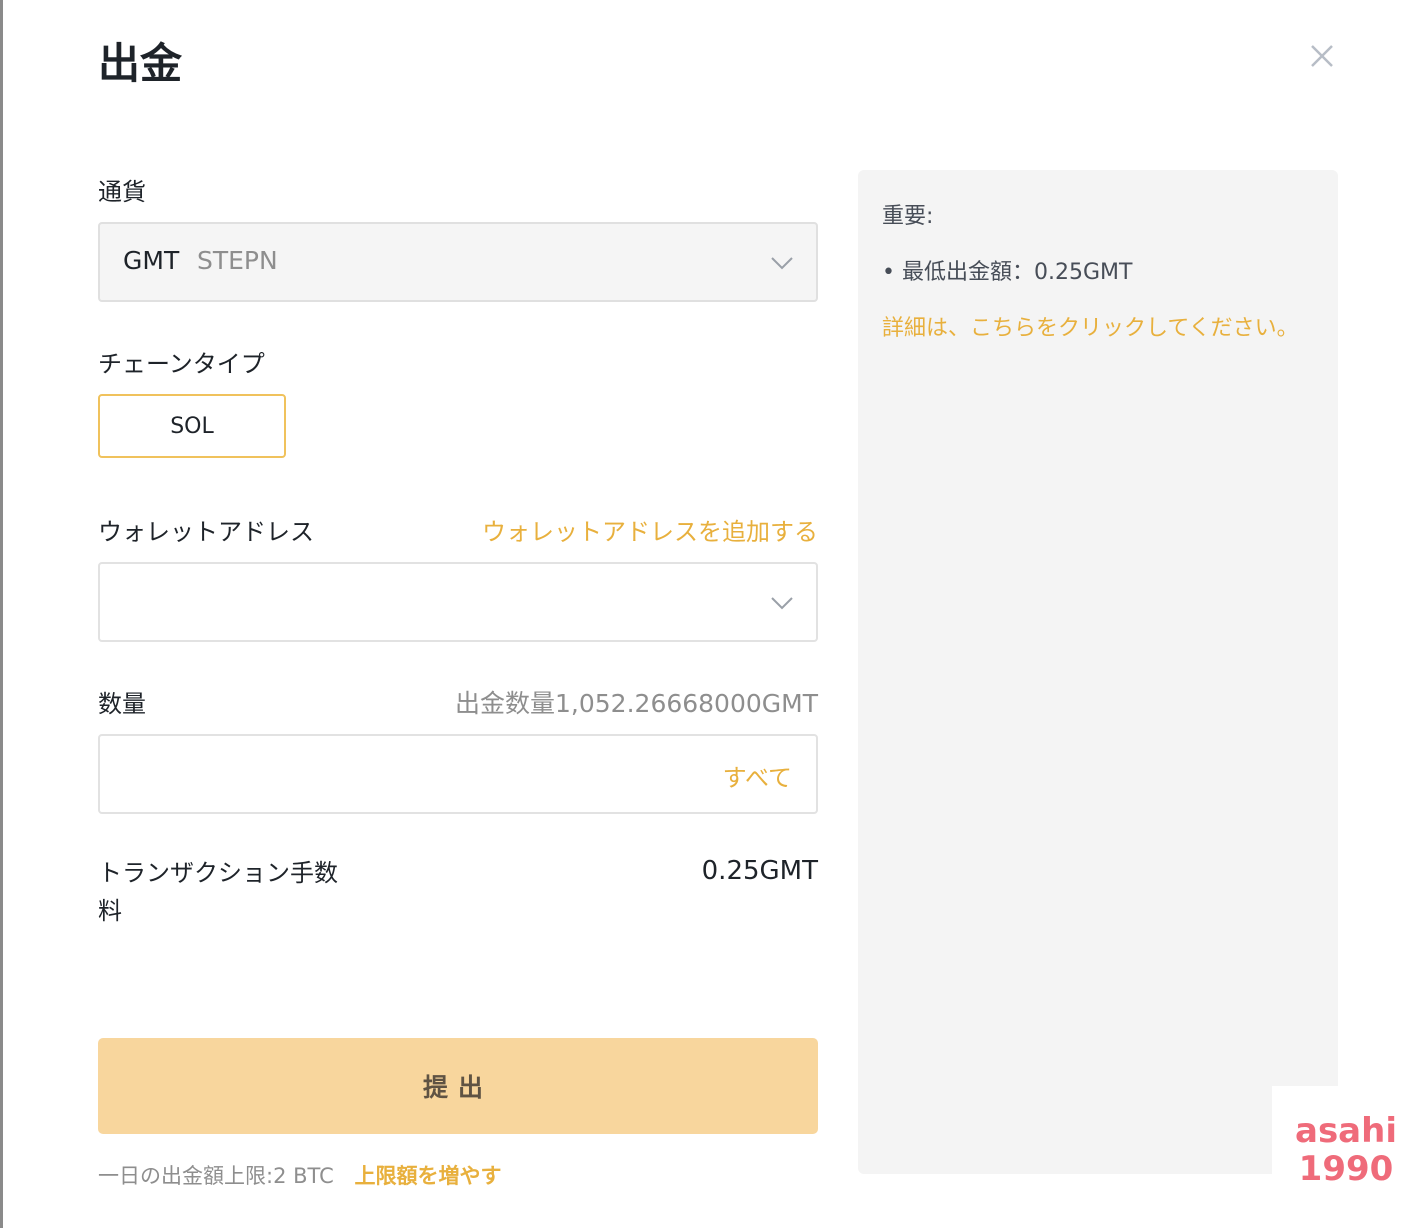  I want to click on available-amount: 出金数量1,052.26668000GMT, so click(636, 703).